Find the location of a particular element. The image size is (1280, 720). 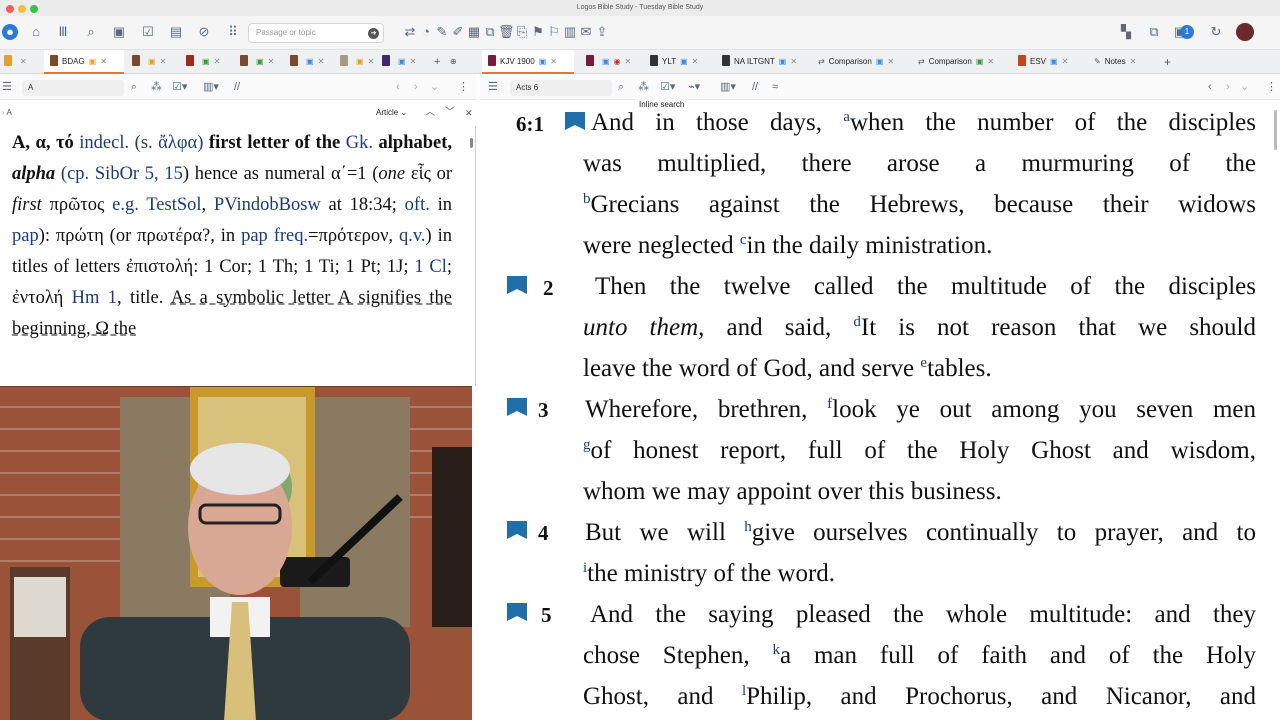

lex-link: Hm 1 is located at coordinates (94, 298).